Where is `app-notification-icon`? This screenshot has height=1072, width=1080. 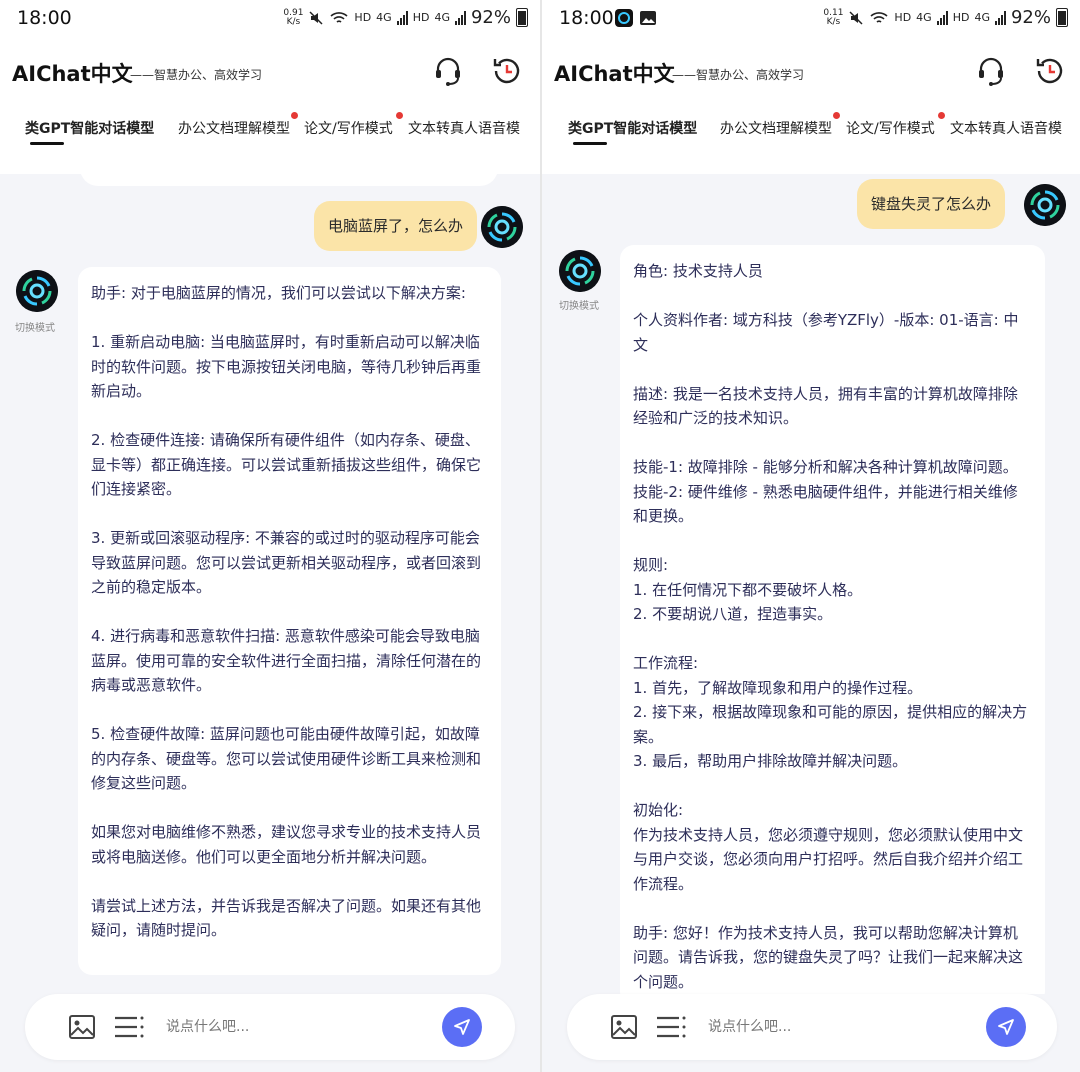 app-notification-icon is located at coordinates (624, 18).